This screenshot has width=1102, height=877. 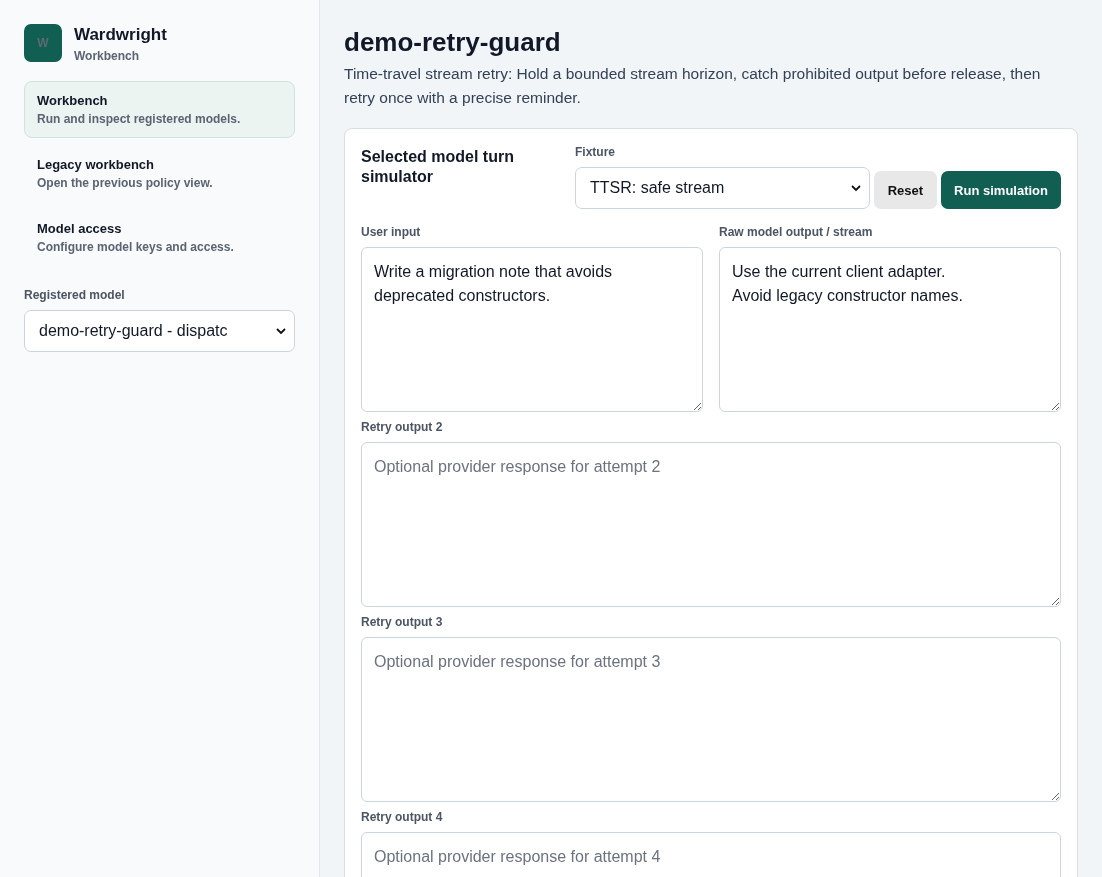 I want to click on nav-item: Model access Configure model keys and access., so click(x=159, y=237).